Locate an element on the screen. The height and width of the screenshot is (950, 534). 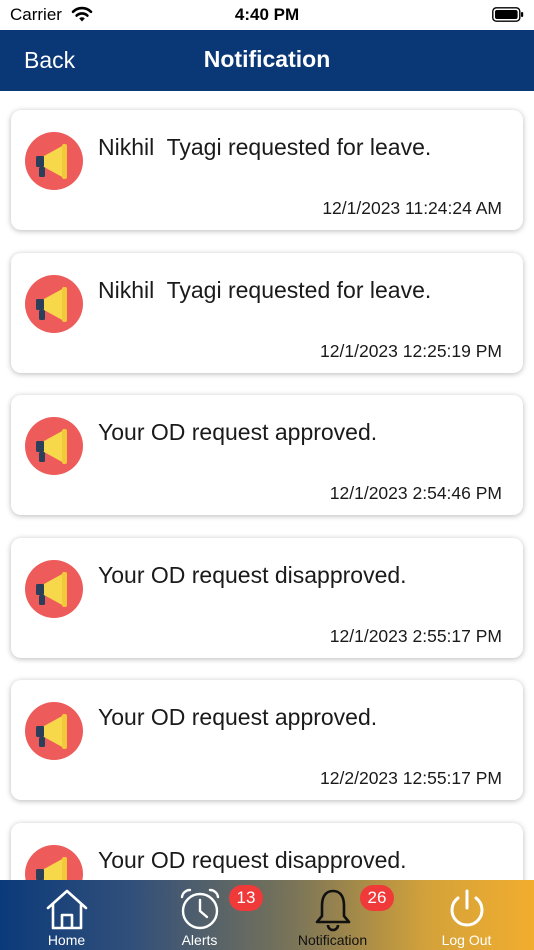
alerts-badge: 13 is located at coordinates (246, 898).